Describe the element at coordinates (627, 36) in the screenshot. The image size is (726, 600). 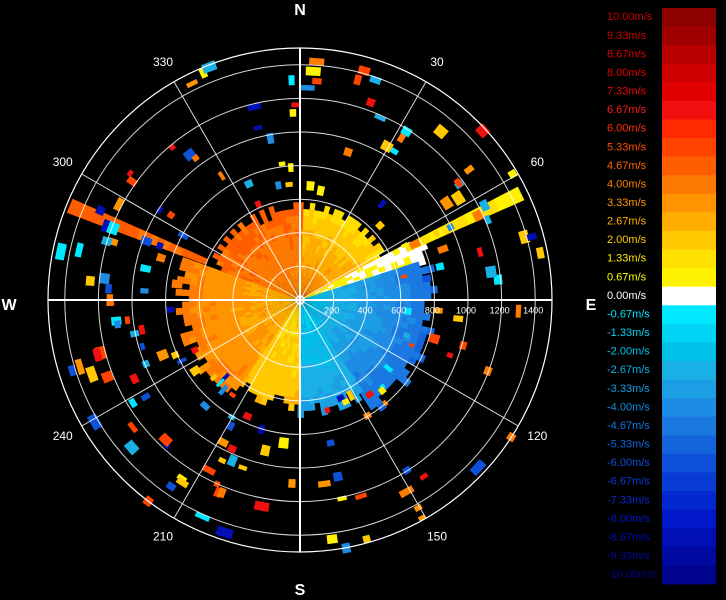
I see `colorbar-label: 9.33m/s` at that location.